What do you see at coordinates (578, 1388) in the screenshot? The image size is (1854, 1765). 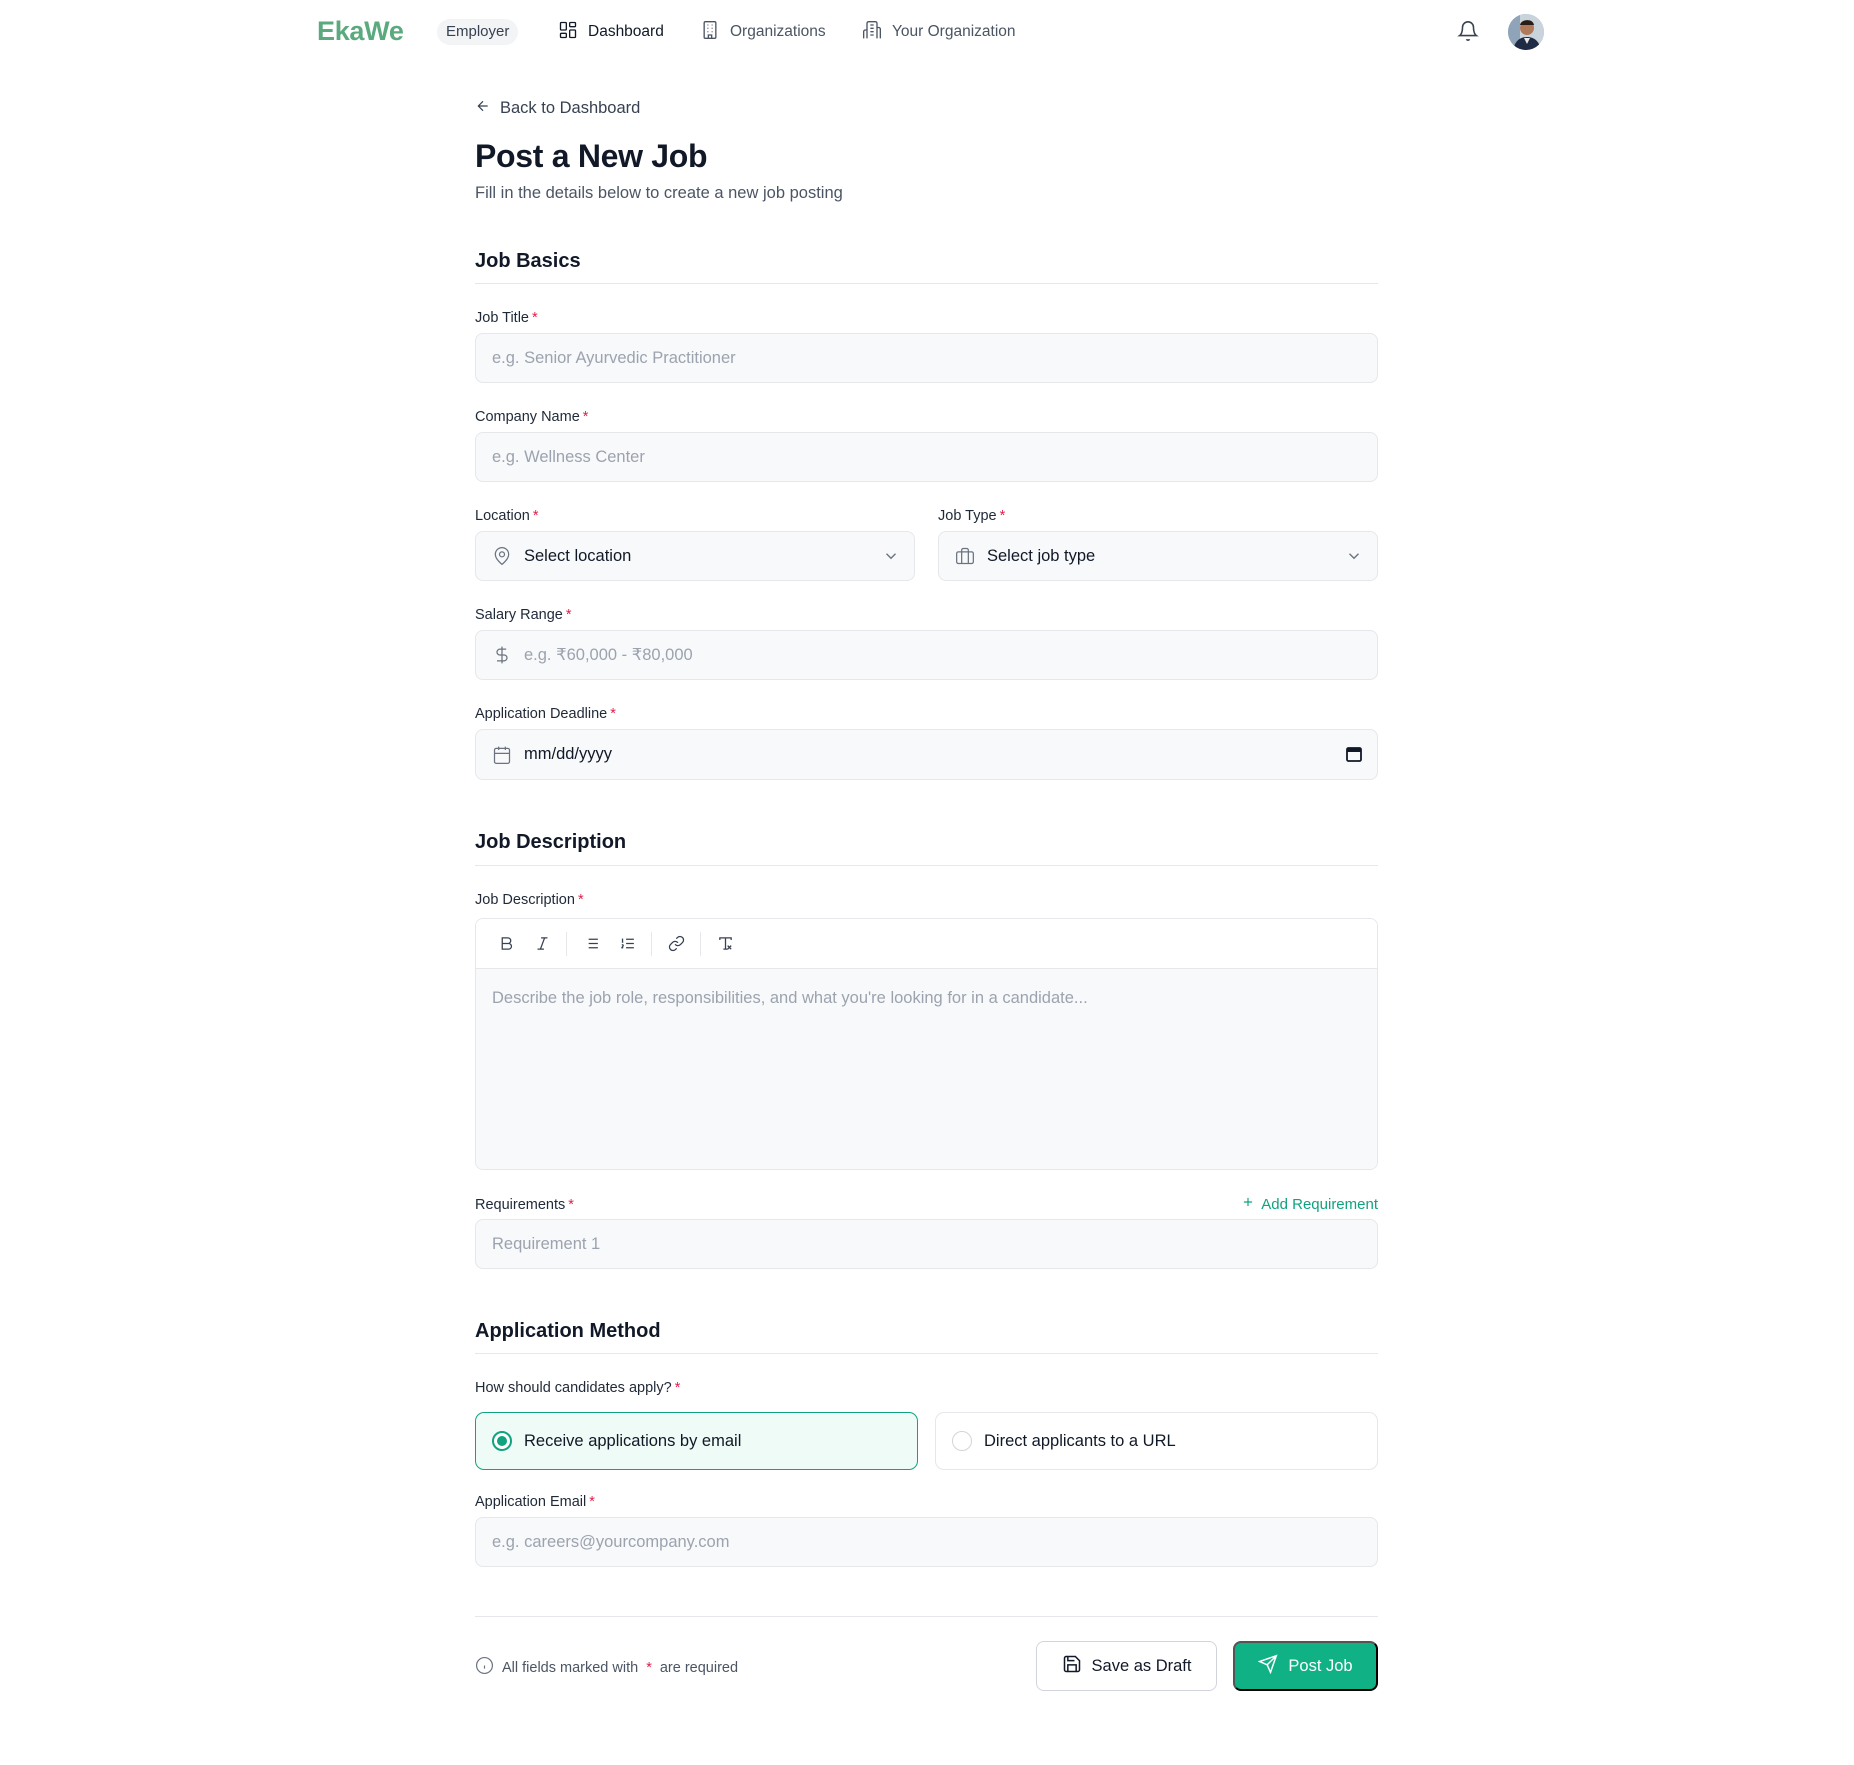 I see `apply-method-question: How should candidates apply? *` at bounding box center [578, 1388].